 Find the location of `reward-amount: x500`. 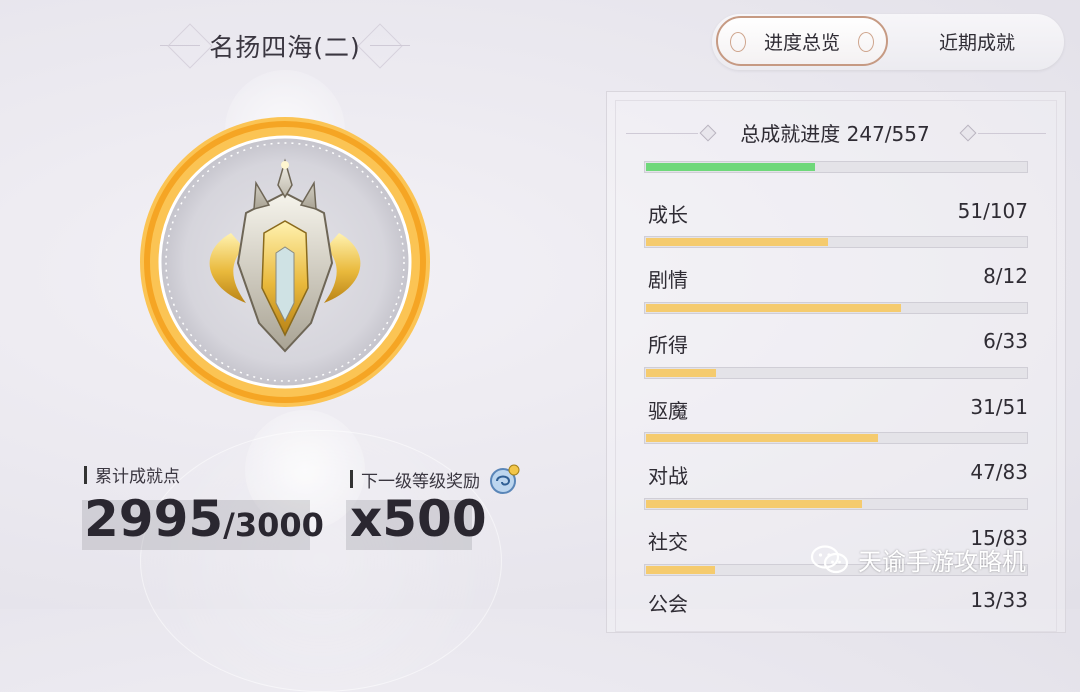

reward-amount: x500 is located at coordinates (418, 519).